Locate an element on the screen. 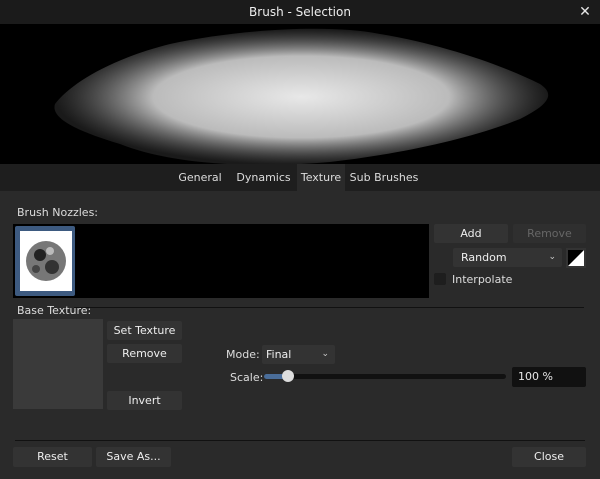 The height and width of the screenshot is (479, 600). mode-dropdown: Final ⌄ is located at coordinates (298, 354).